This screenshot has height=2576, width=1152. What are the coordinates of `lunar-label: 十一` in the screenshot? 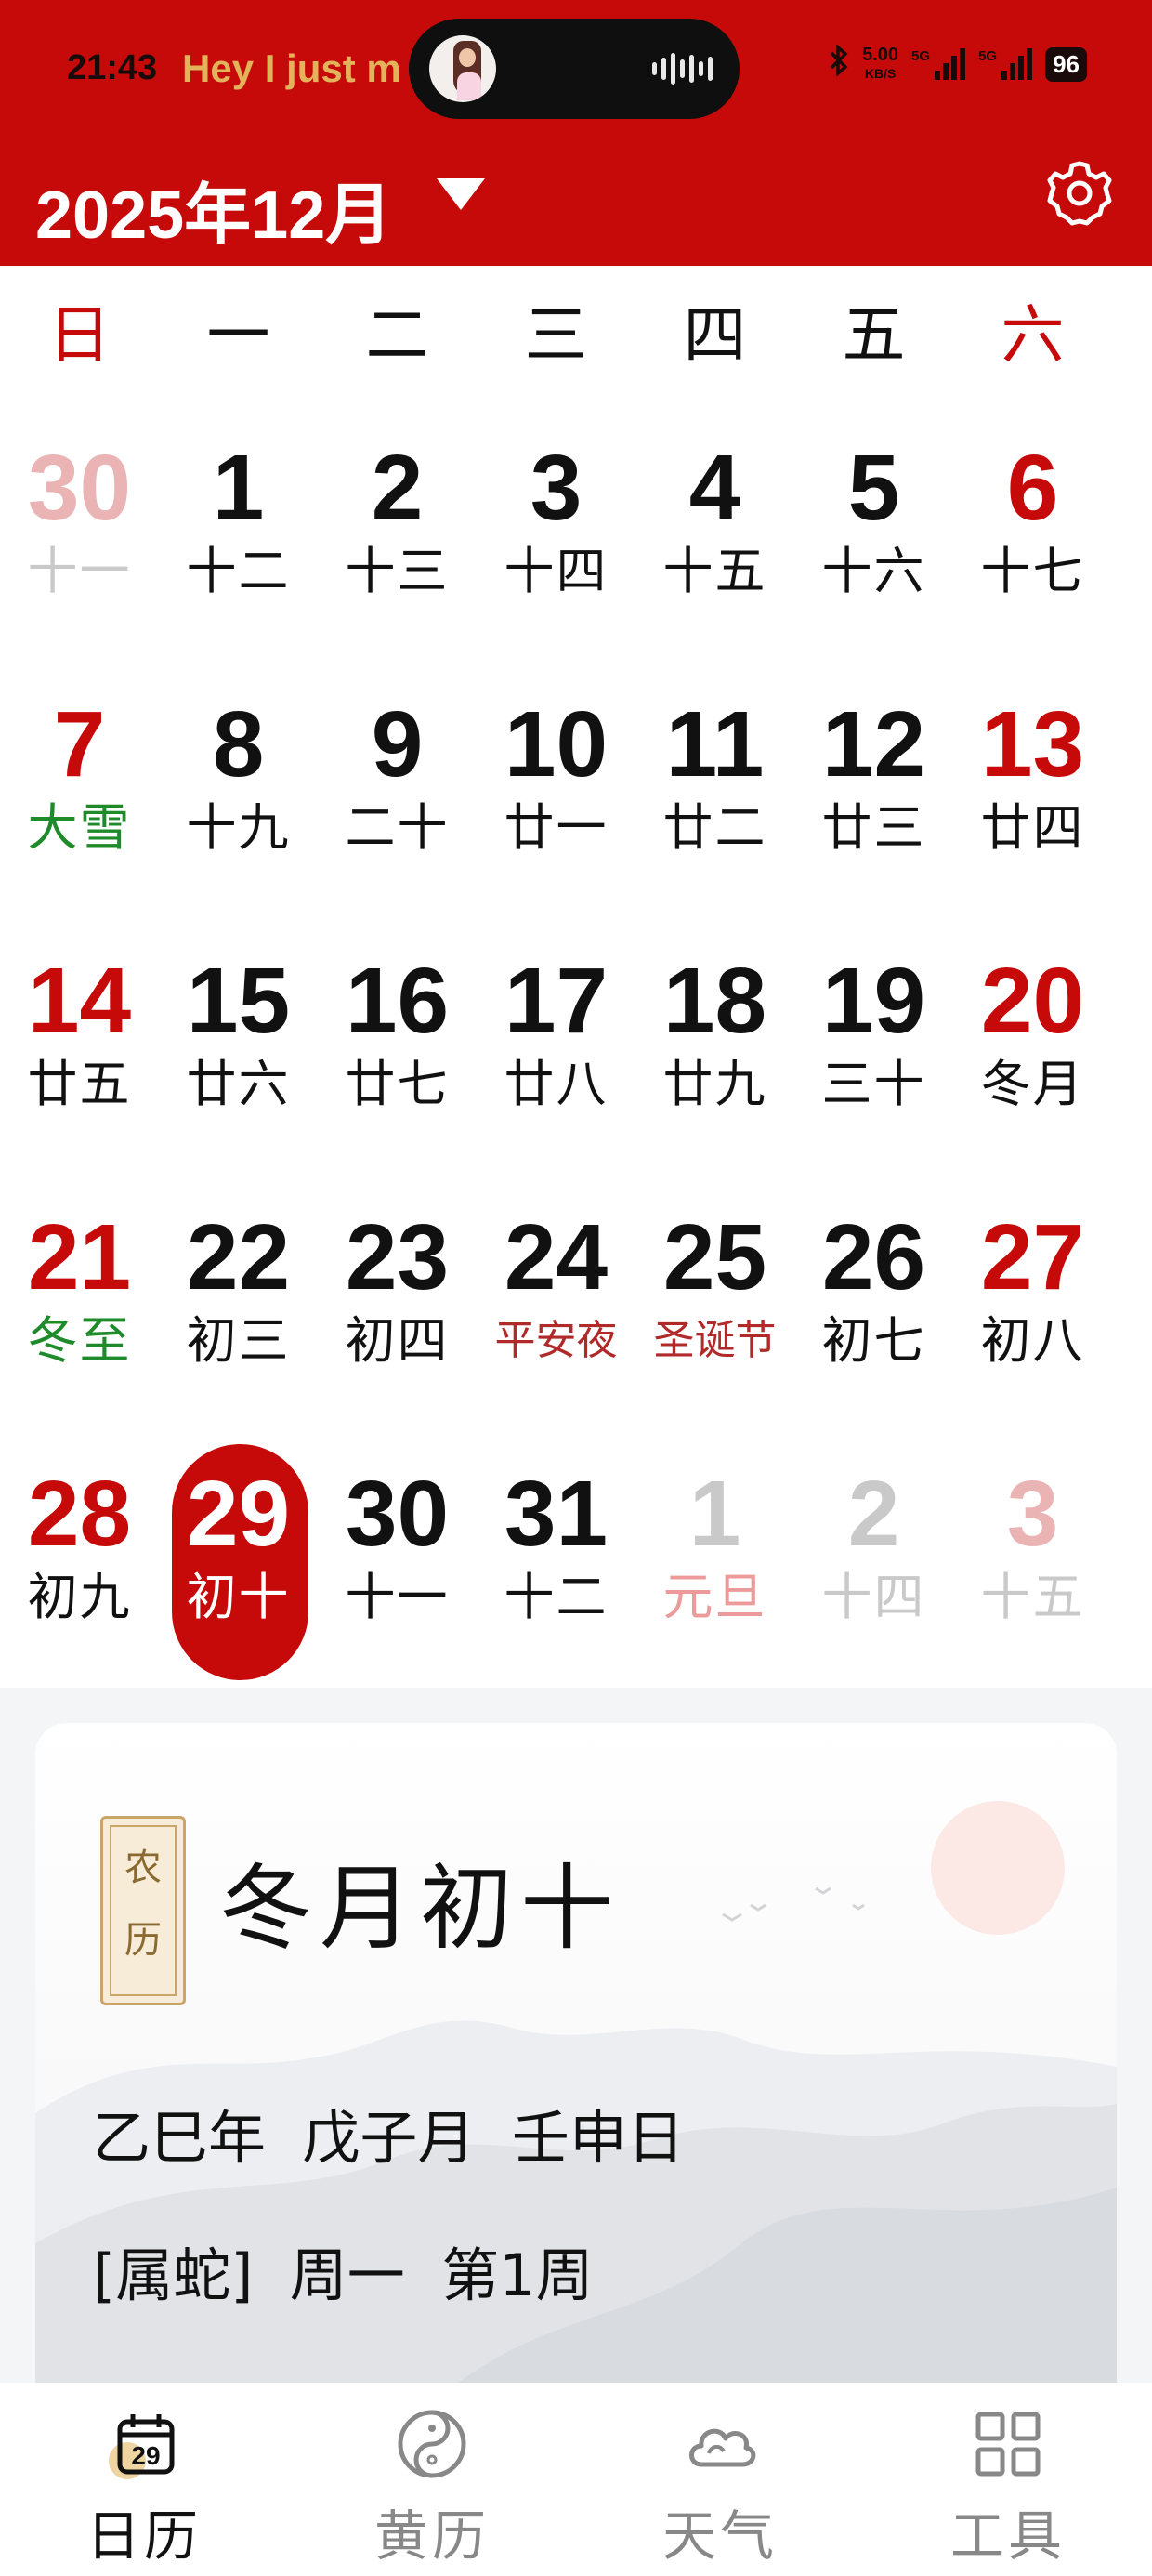 It's located at (397, 1597).